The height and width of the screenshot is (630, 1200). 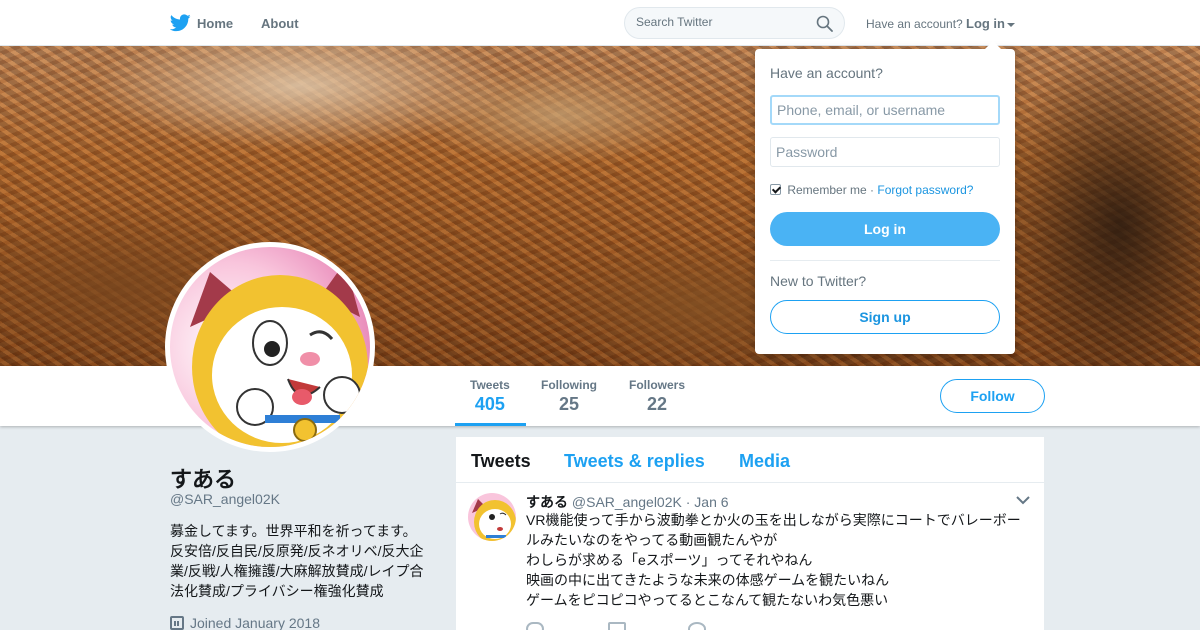 I want to click on joined-text: Joined January 2018, so click(x=255, y=622).